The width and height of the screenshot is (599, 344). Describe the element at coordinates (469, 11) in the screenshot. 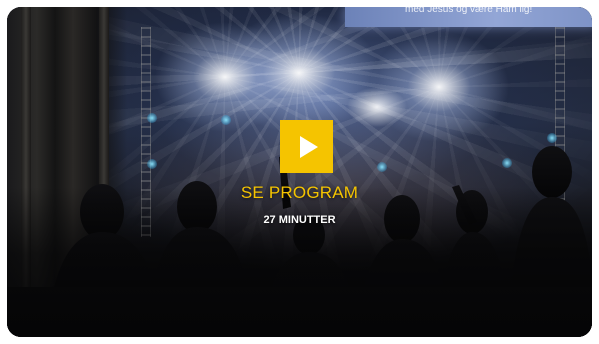

I see `lyrics-screen-text: med Jesus og være Ham lig!` at that location.